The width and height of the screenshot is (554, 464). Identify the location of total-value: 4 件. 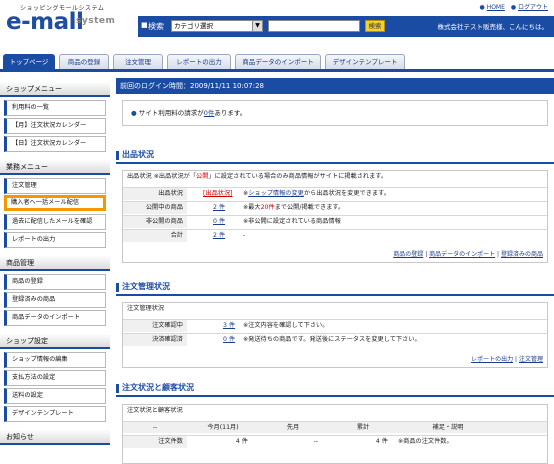
(381, 441).